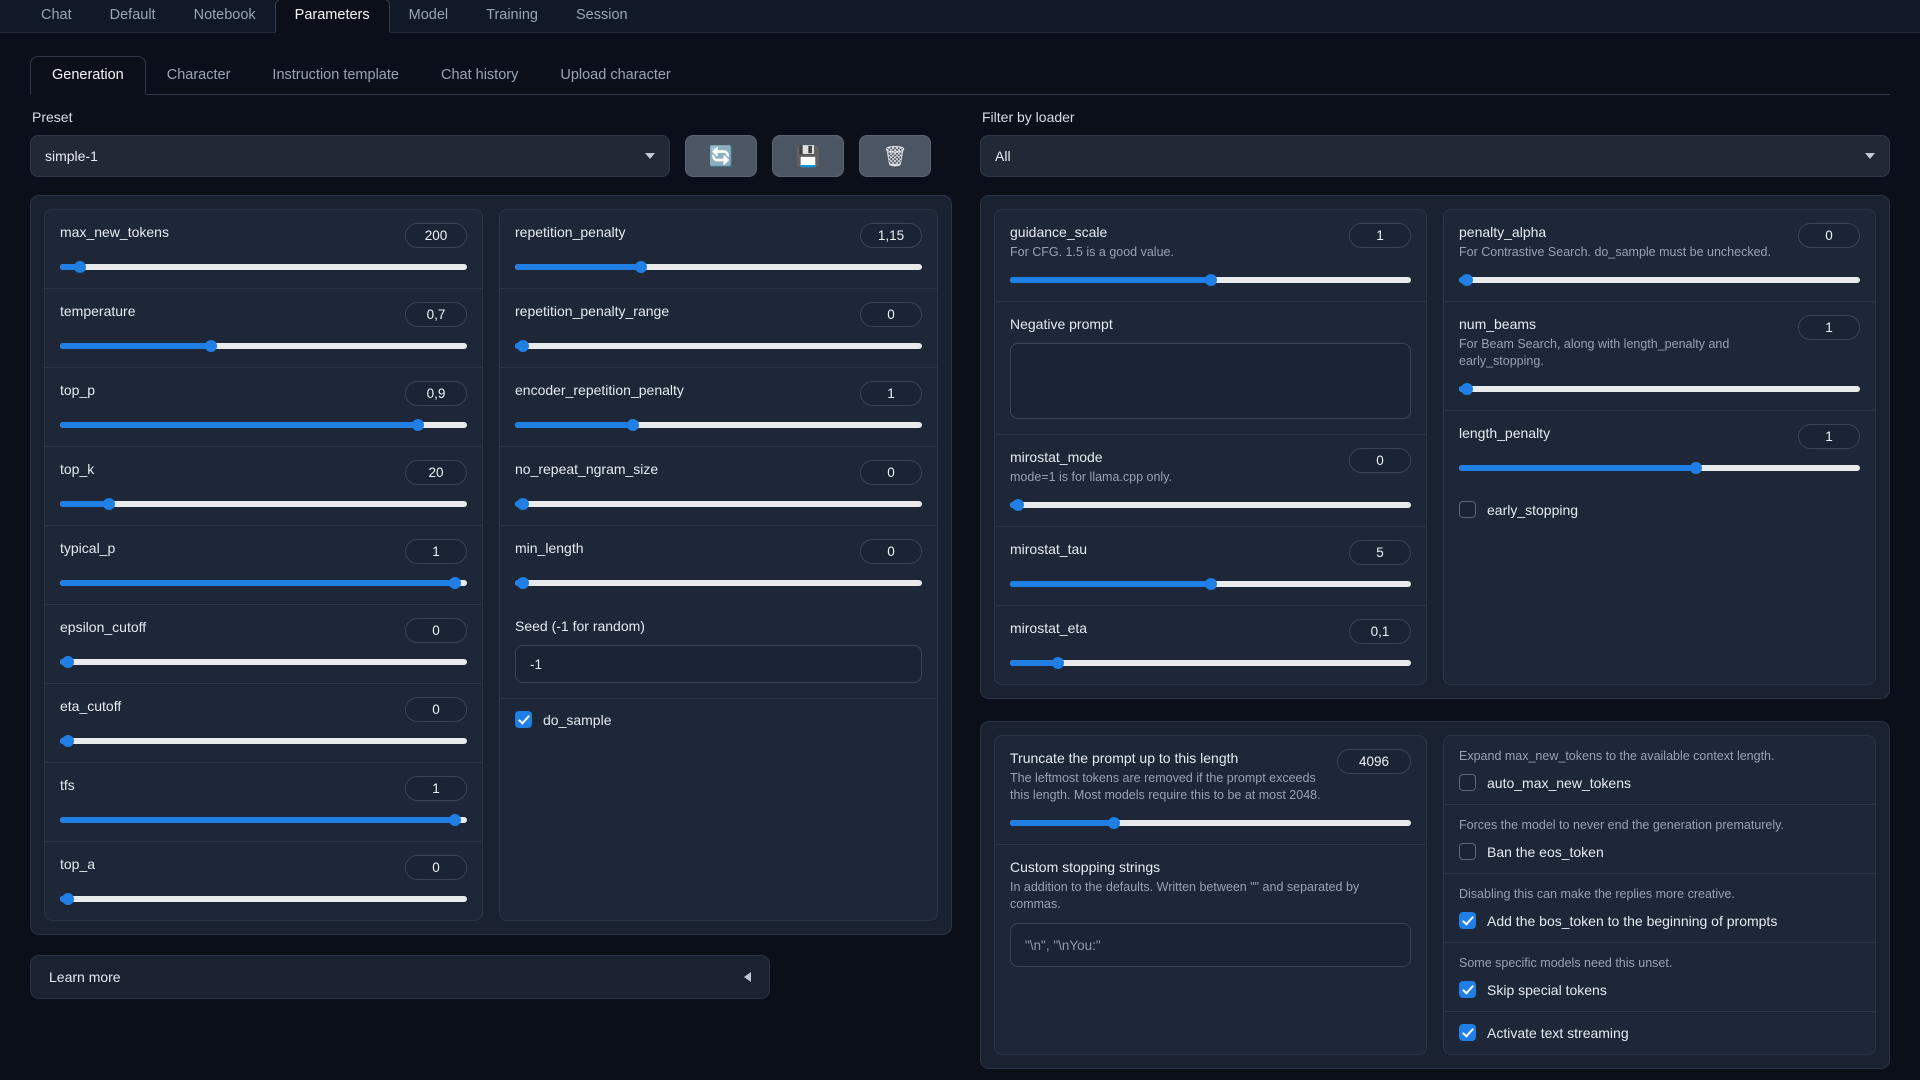  Describe the element at coordinates (350, 156) in the screenshot. I see `preset-dropdown: simple-1` at that location.